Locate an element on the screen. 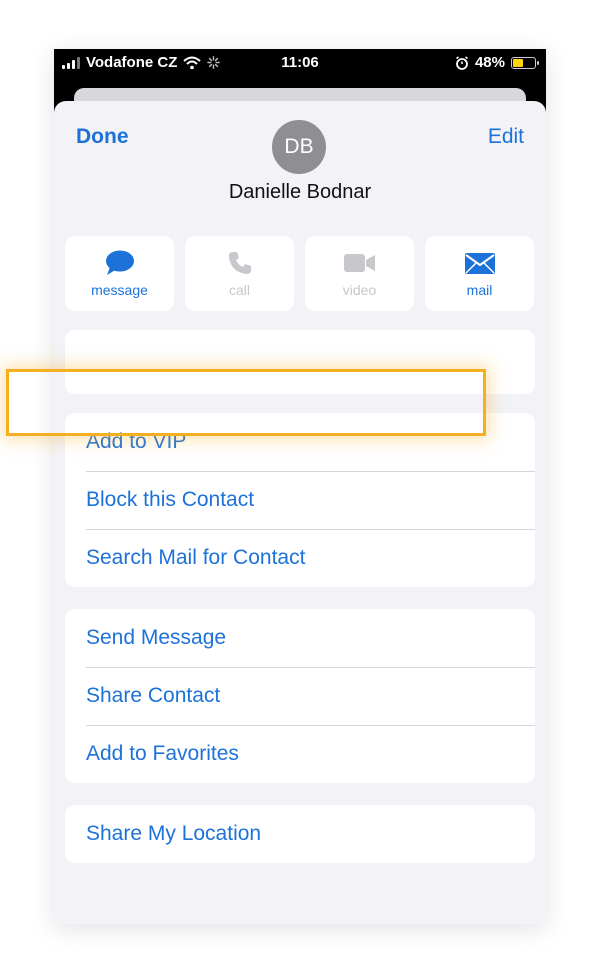 The width and height of the screenshot is (600, 973). video-action-button: video is located at coordinates (359, 273).